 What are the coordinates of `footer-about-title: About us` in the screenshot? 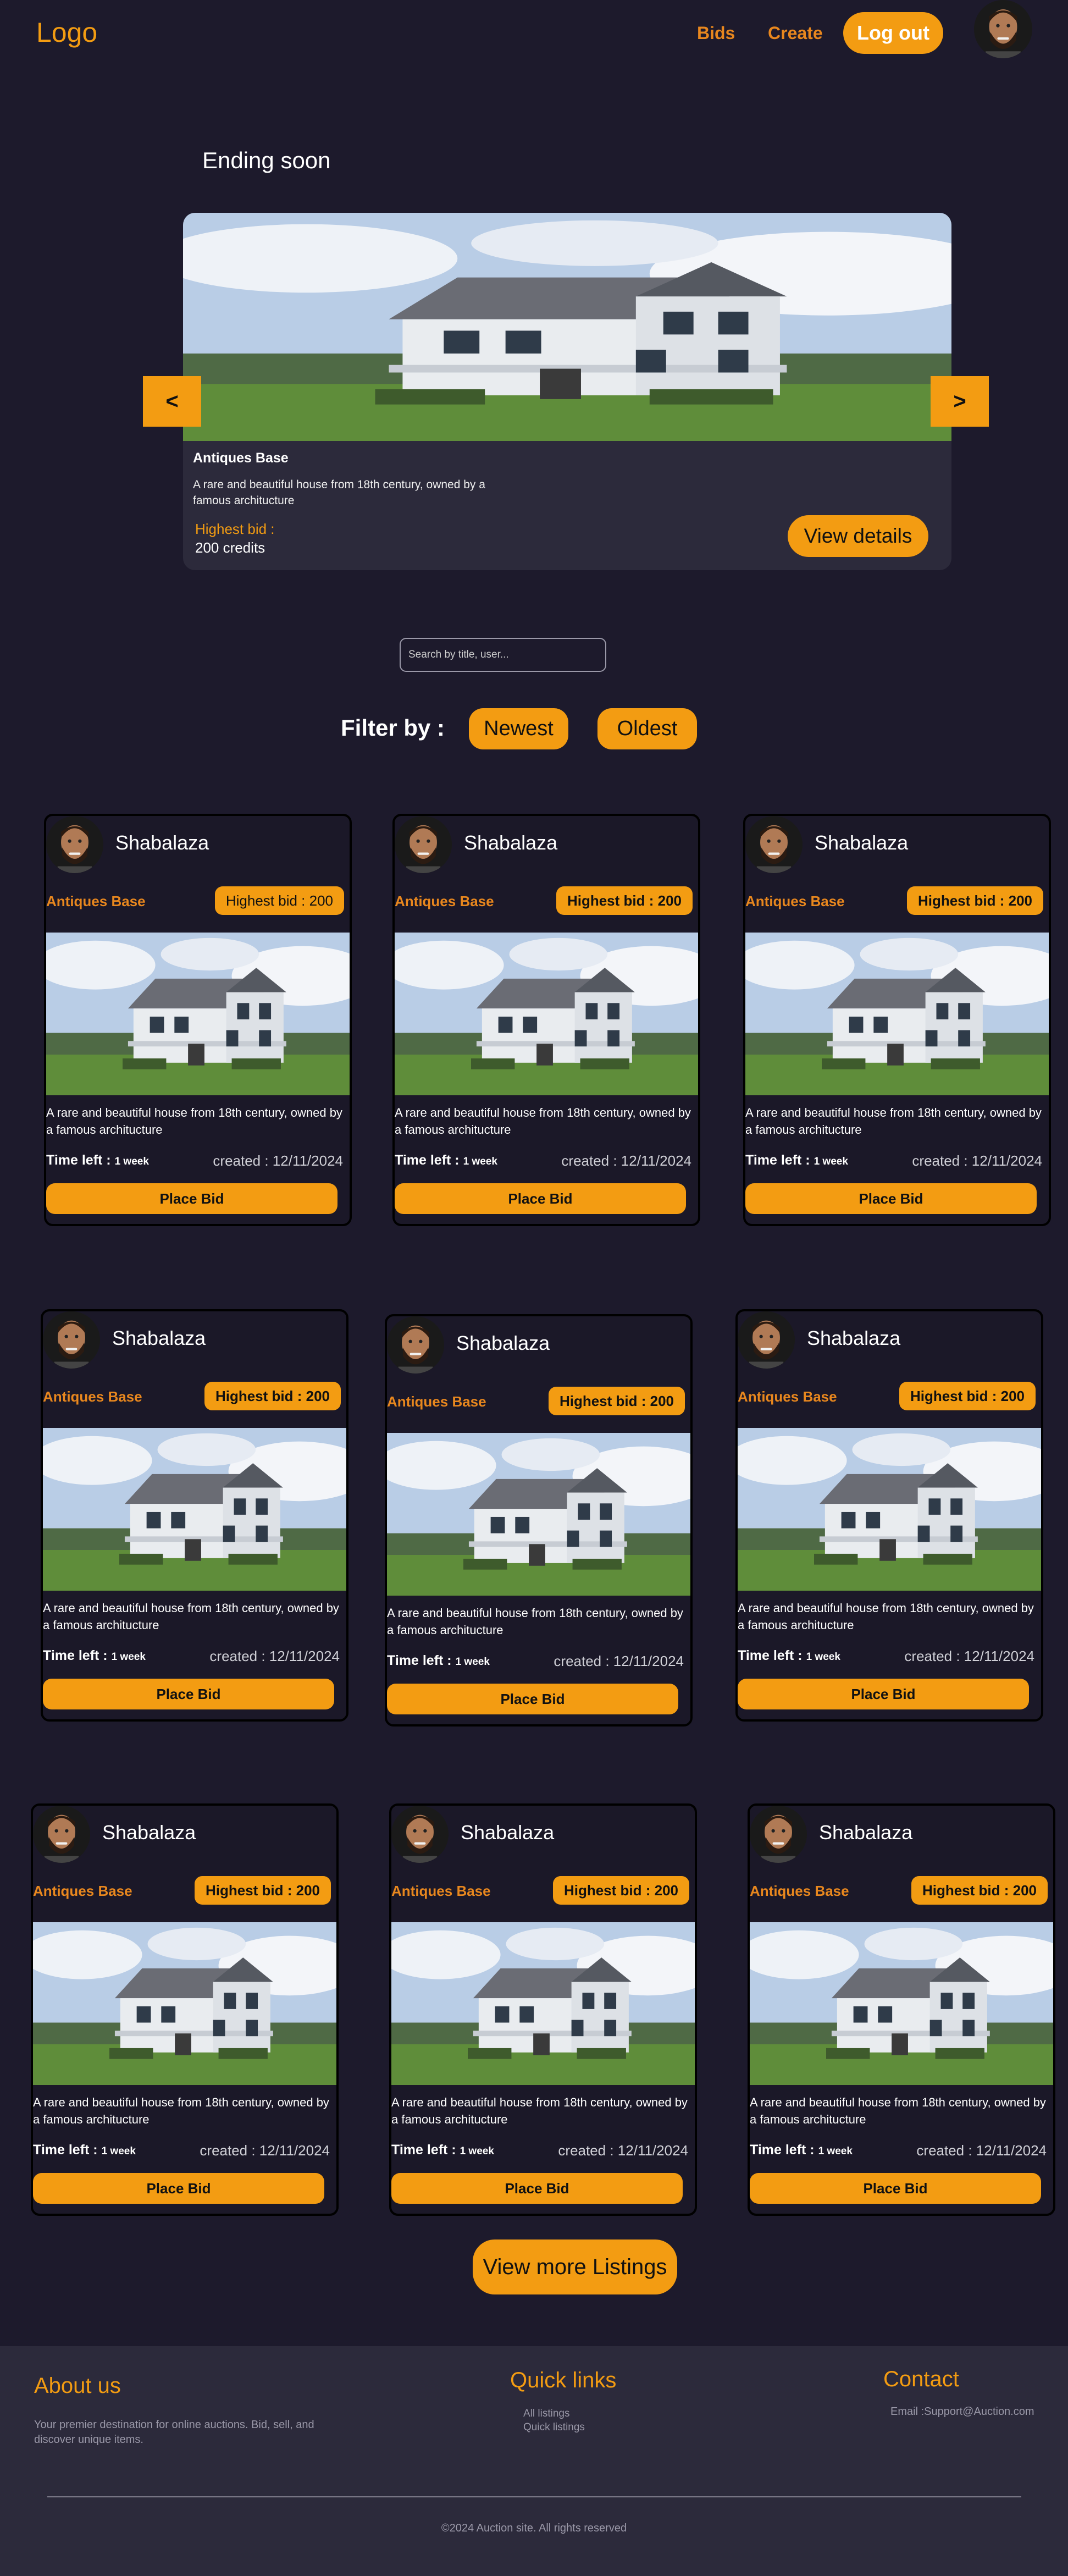 It's located at (77, 2386).